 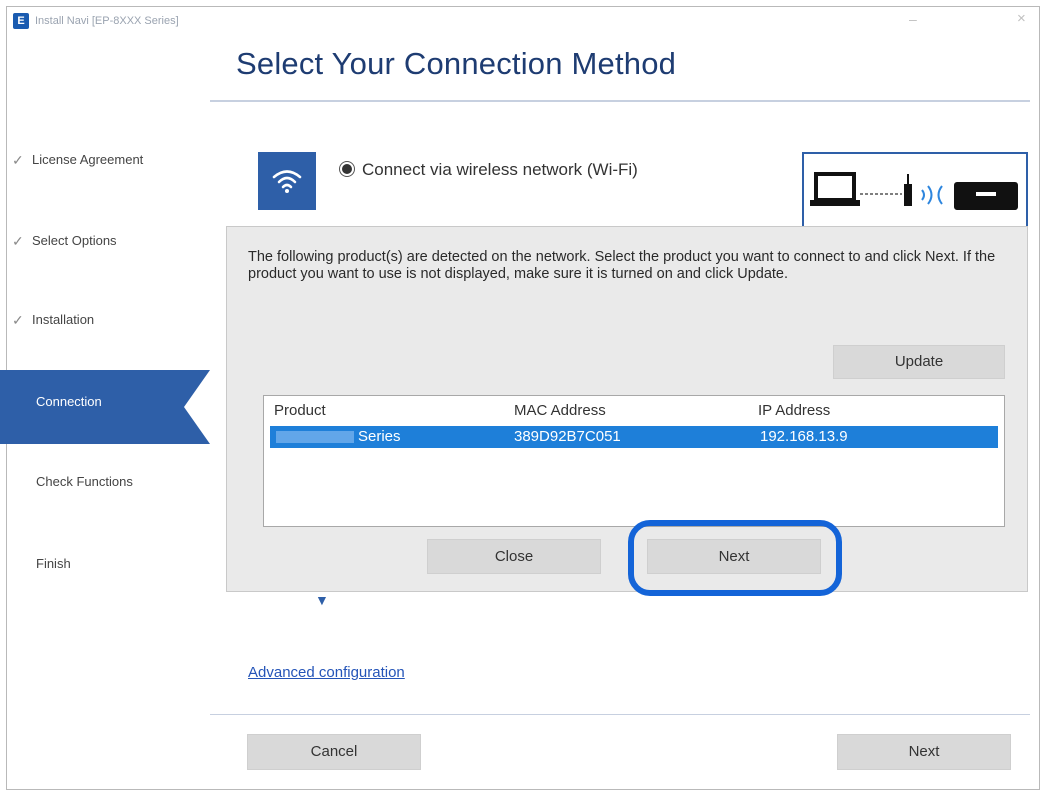 I want to click on step-label: Installation, so click(x=63, y=319).